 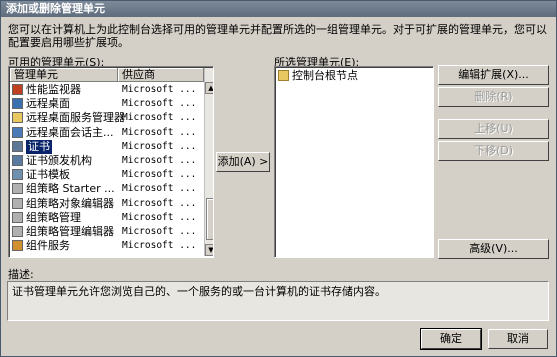 I want to click on scroll-up-arrow-icon: ▲, so click(x=209, y=88).